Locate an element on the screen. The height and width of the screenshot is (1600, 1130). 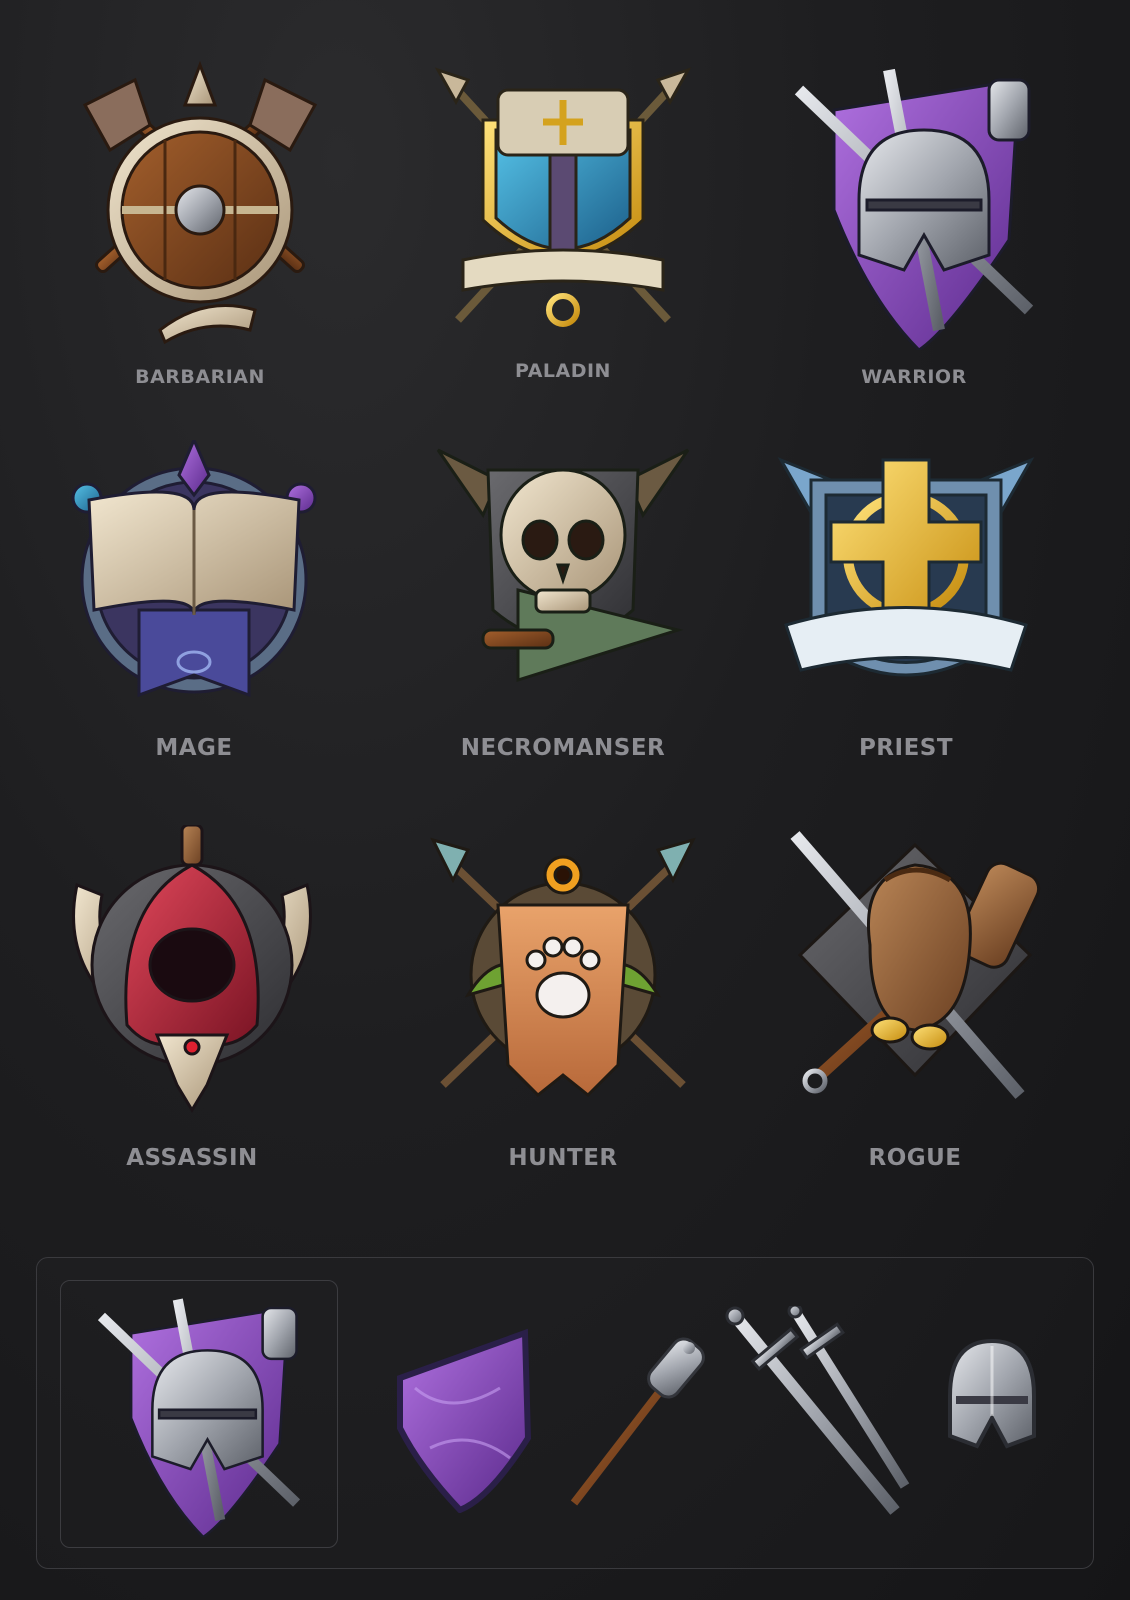
class-label: WARRIOR is located at coordinates (914, 377).